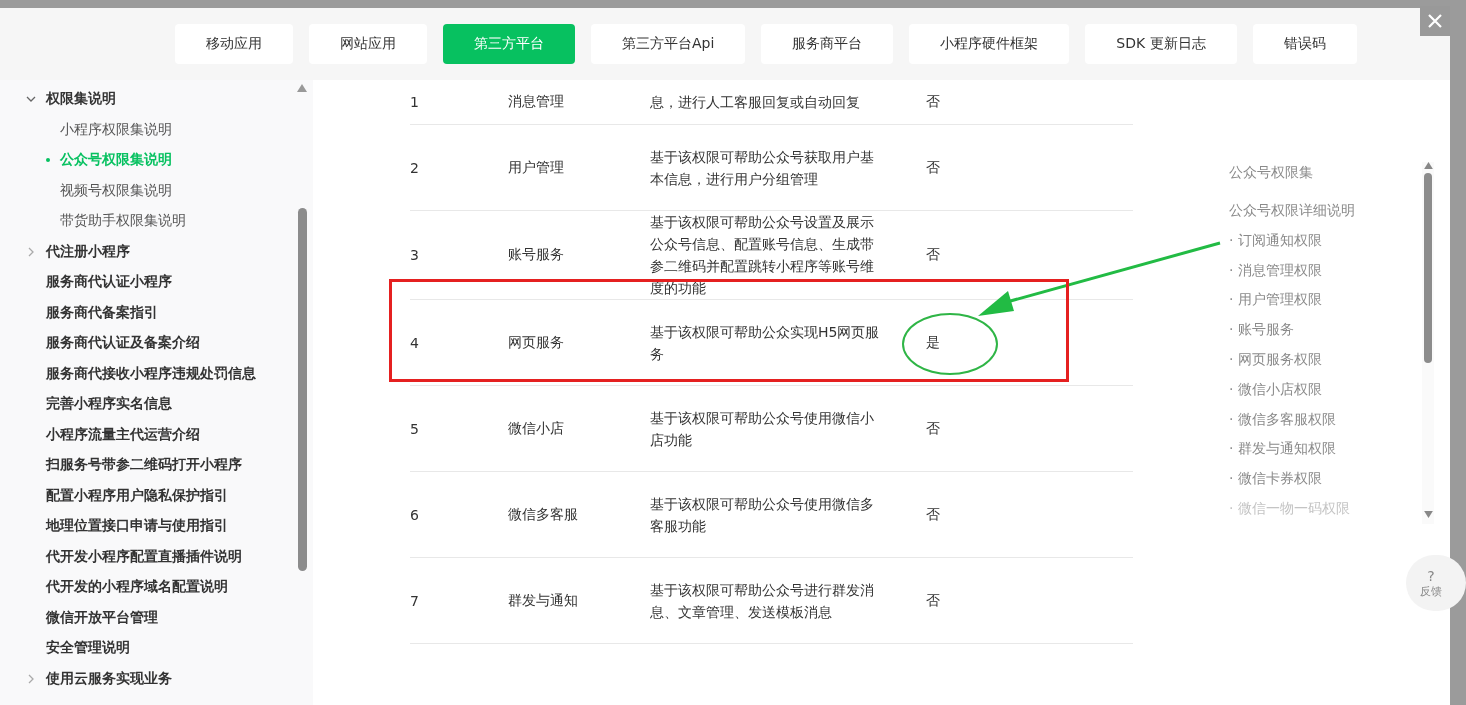 The image size is (1466, 705). Describe the element at coordinates (415, 102) in the screenshot. I see `table-cell-text: 1` at that location.